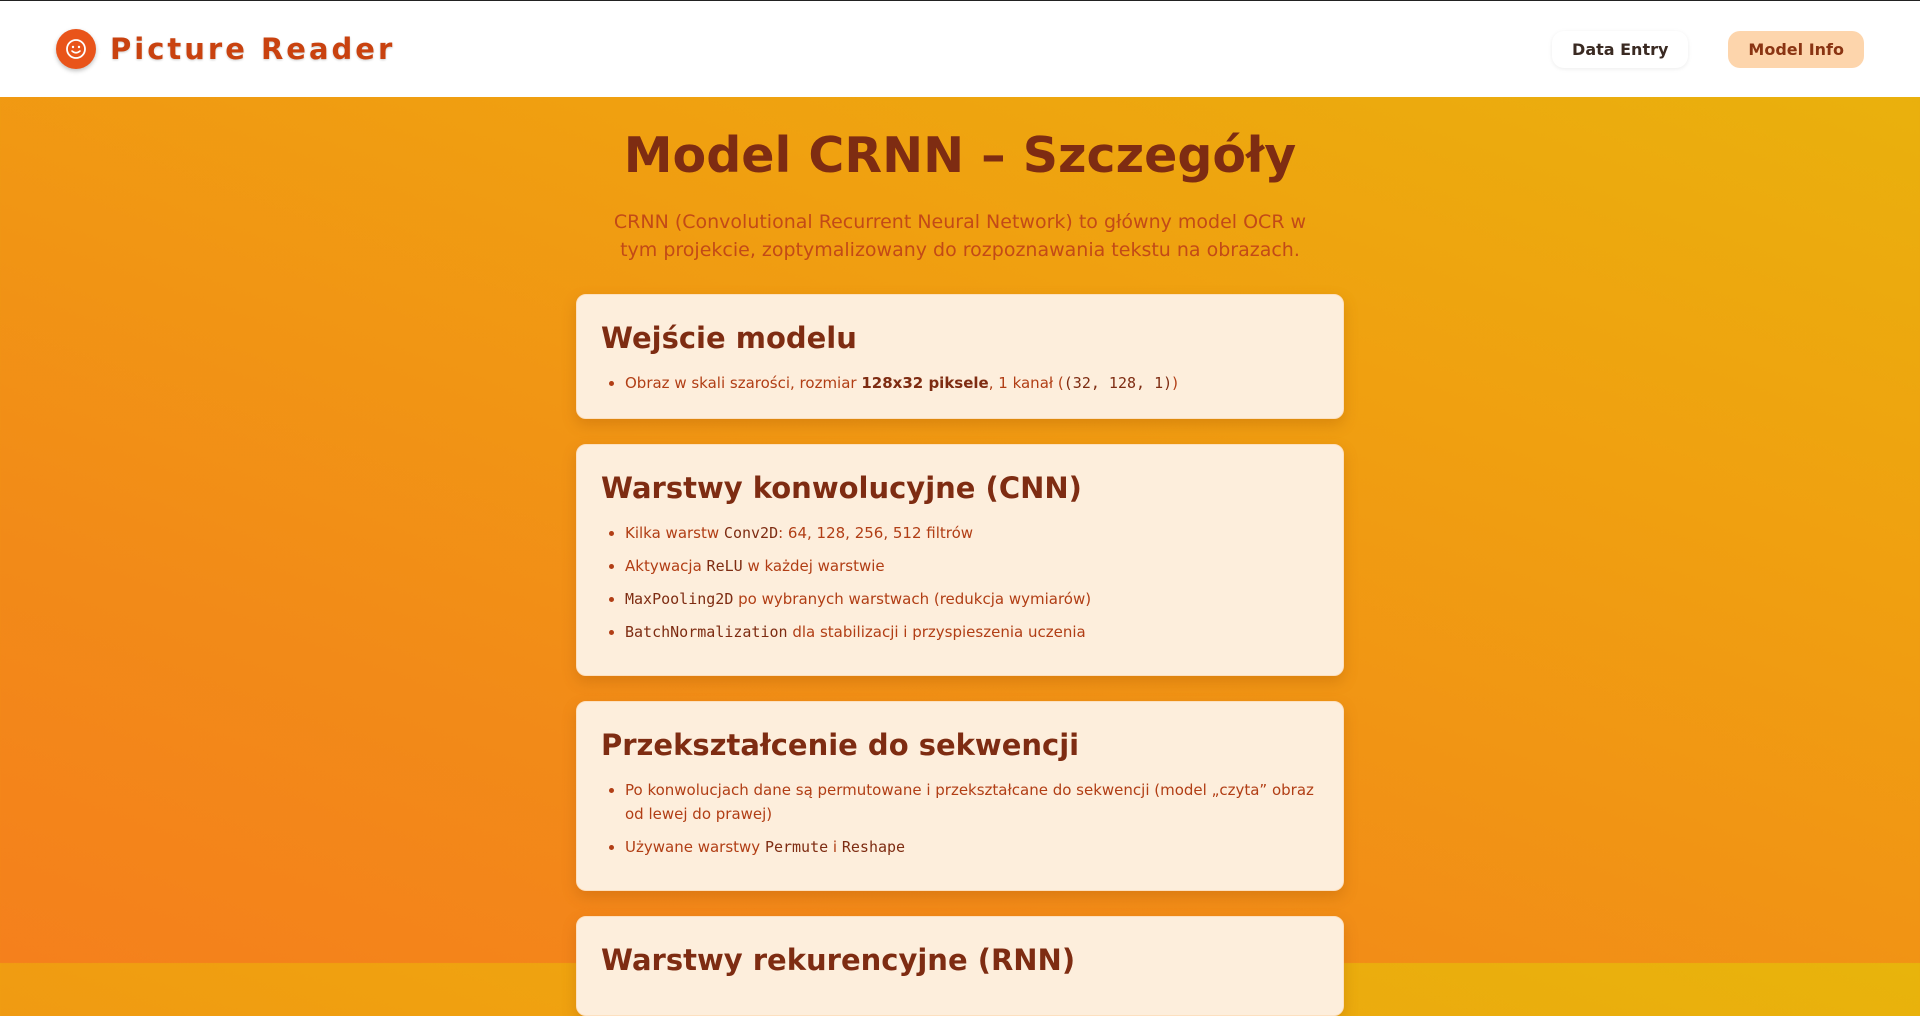 The height and width of the screenshot is (1016, 1920). Describe the element at coordinates (960, 155) in the screenshot. I see `page-title: Model CRNN – Szczegóły` at that location.